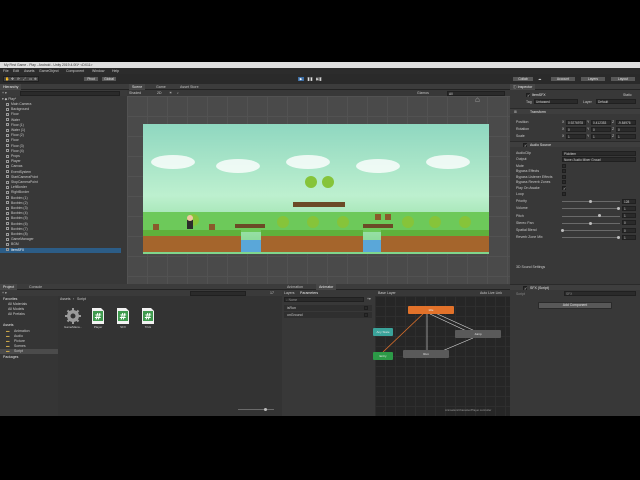 Image resolution: width=640 pixels, height=480 pixels. What do you see at coordinates (70, 93) in the screenshot?
I see `hierarchy-search-input` at bounding box center [70, 93].